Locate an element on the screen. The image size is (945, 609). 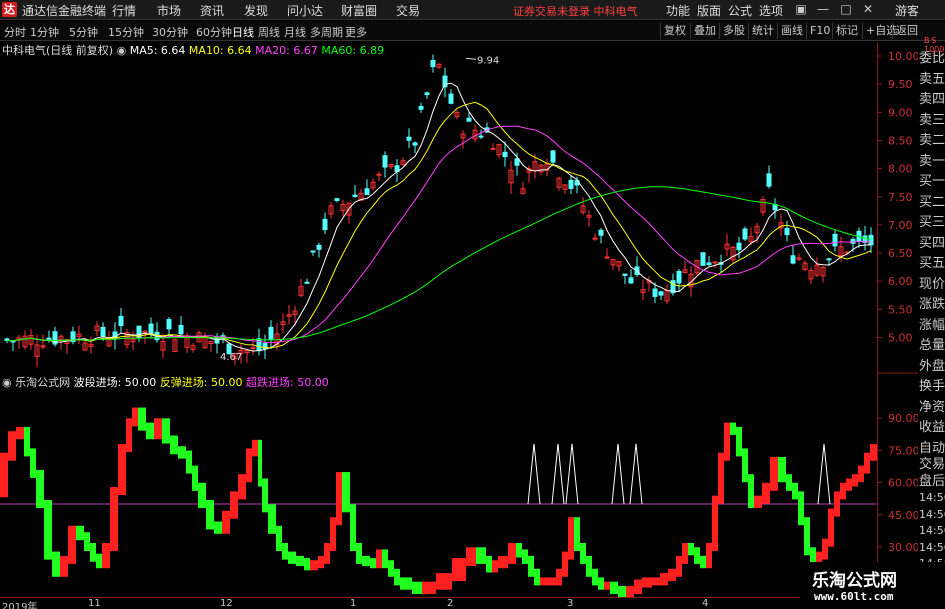
menu-wealth-circle: 财富圈 is located at coordinates (359, 10).